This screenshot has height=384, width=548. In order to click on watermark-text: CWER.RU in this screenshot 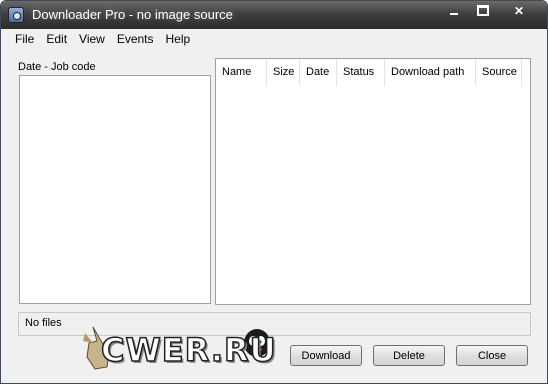, I will do `click(188, 350)`.